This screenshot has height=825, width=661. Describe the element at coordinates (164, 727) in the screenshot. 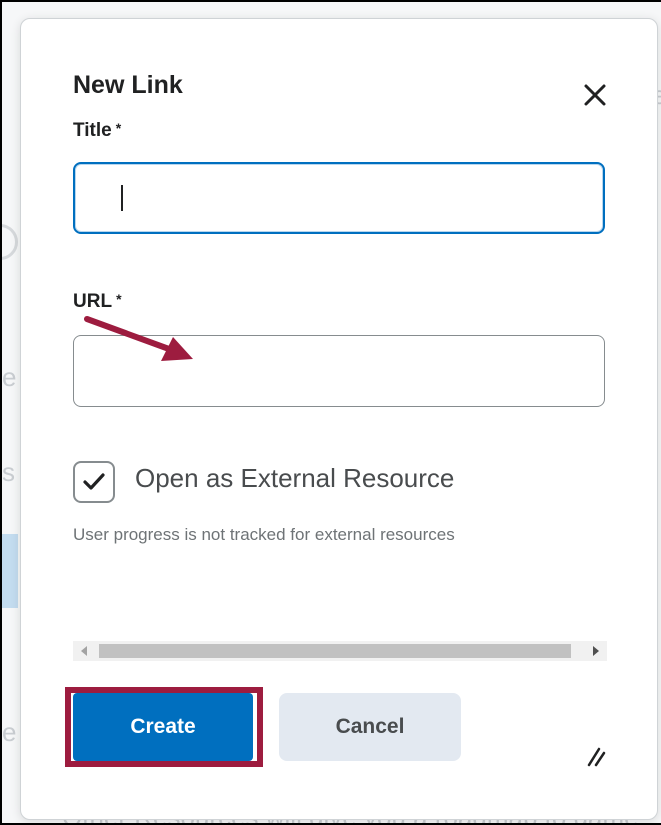

I see `annotation-highlight-box` at that location.